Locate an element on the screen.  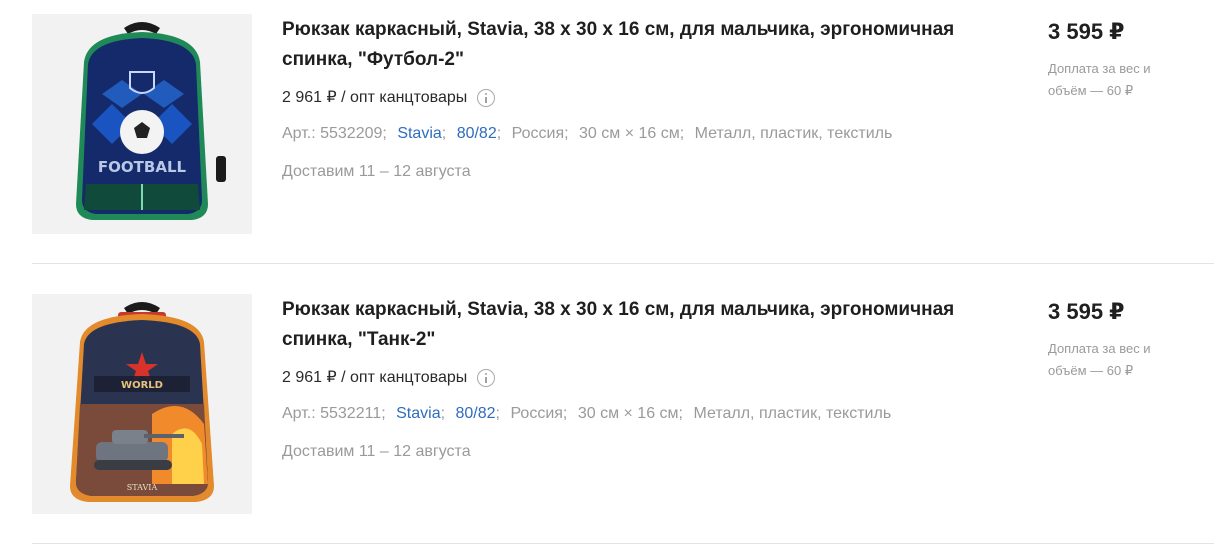
product-image: FOOTBALL is located at coordinates (142, 124).